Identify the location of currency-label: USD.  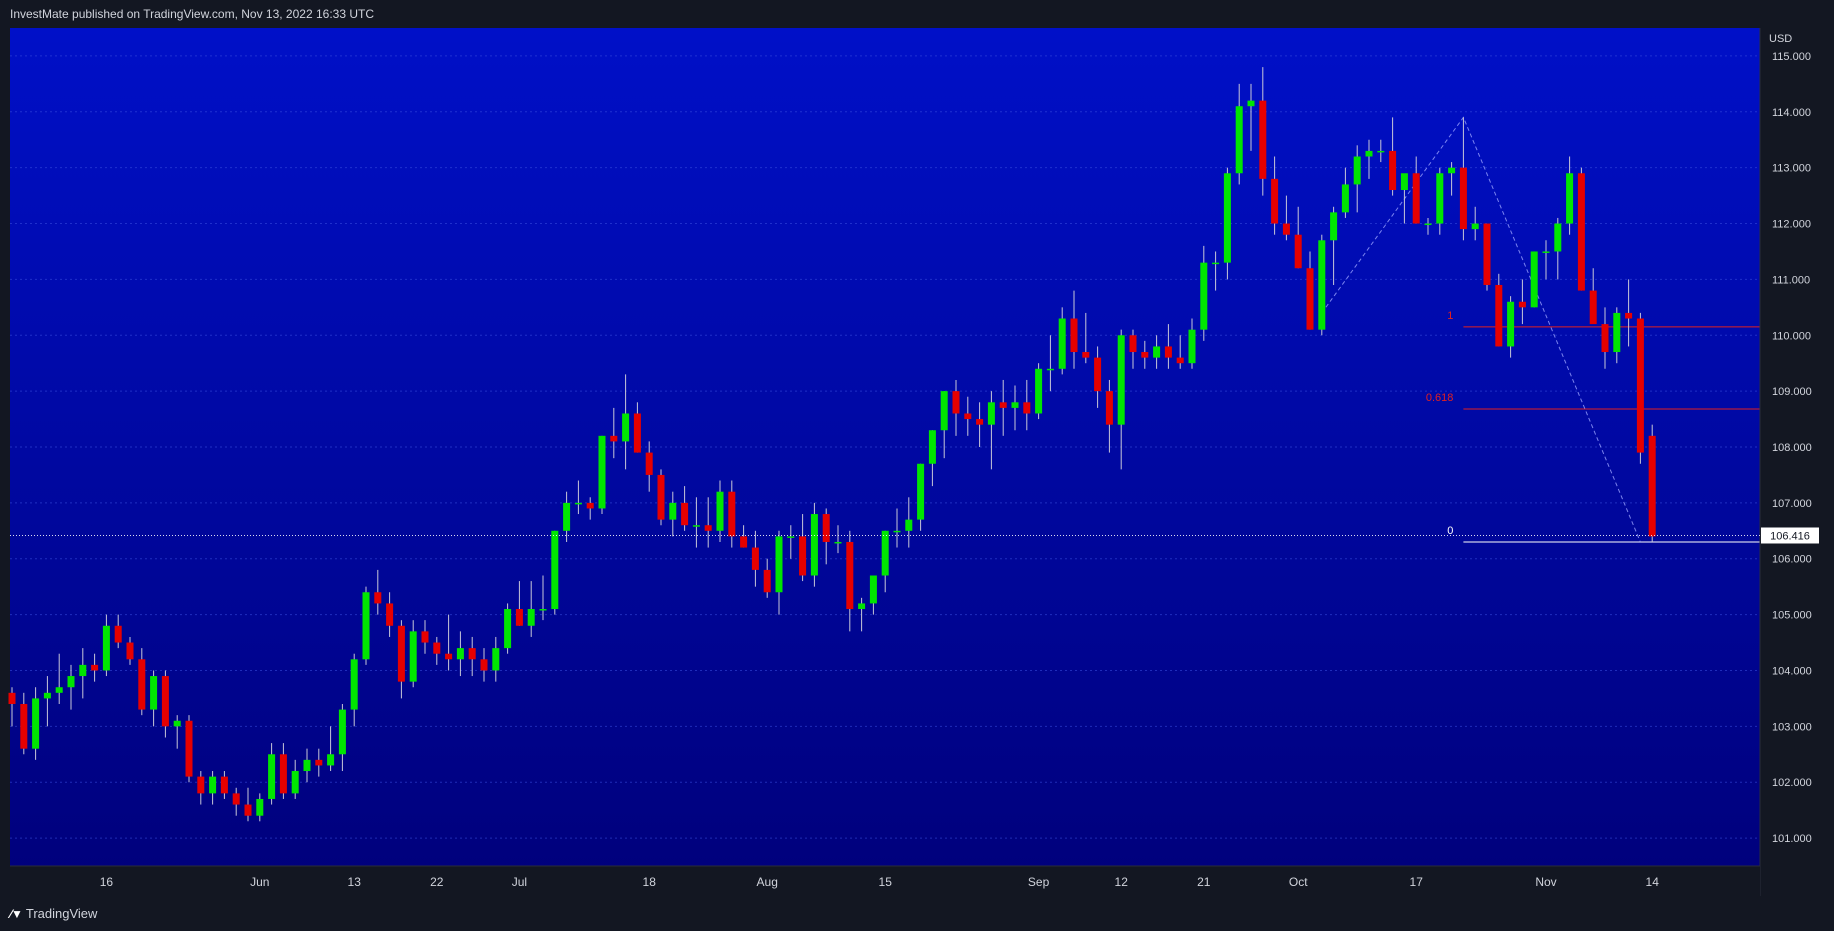
(1780, 39).